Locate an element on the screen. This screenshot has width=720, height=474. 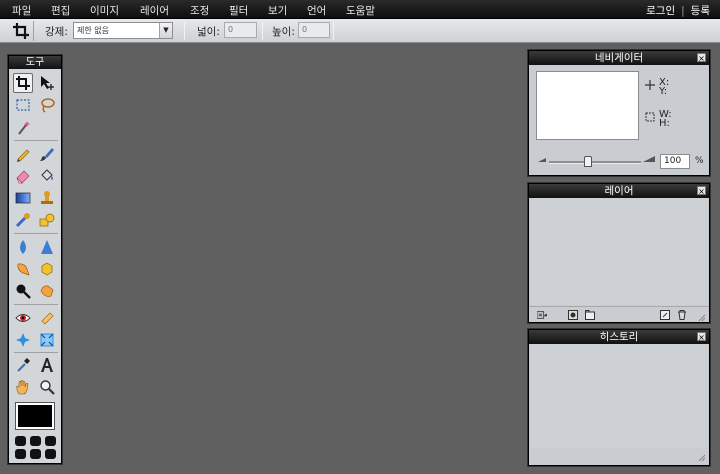
crosshair-icon is located at coordinates (650, 85).